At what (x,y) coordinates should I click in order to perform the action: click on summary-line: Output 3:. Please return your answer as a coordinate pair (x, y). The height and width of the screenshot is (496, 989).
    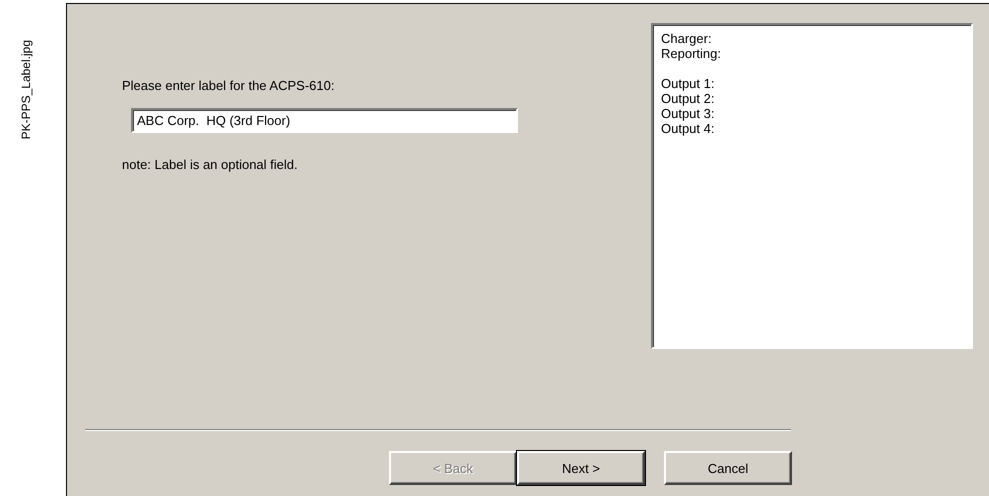
    Looking at the image, I should click on (687, 113).